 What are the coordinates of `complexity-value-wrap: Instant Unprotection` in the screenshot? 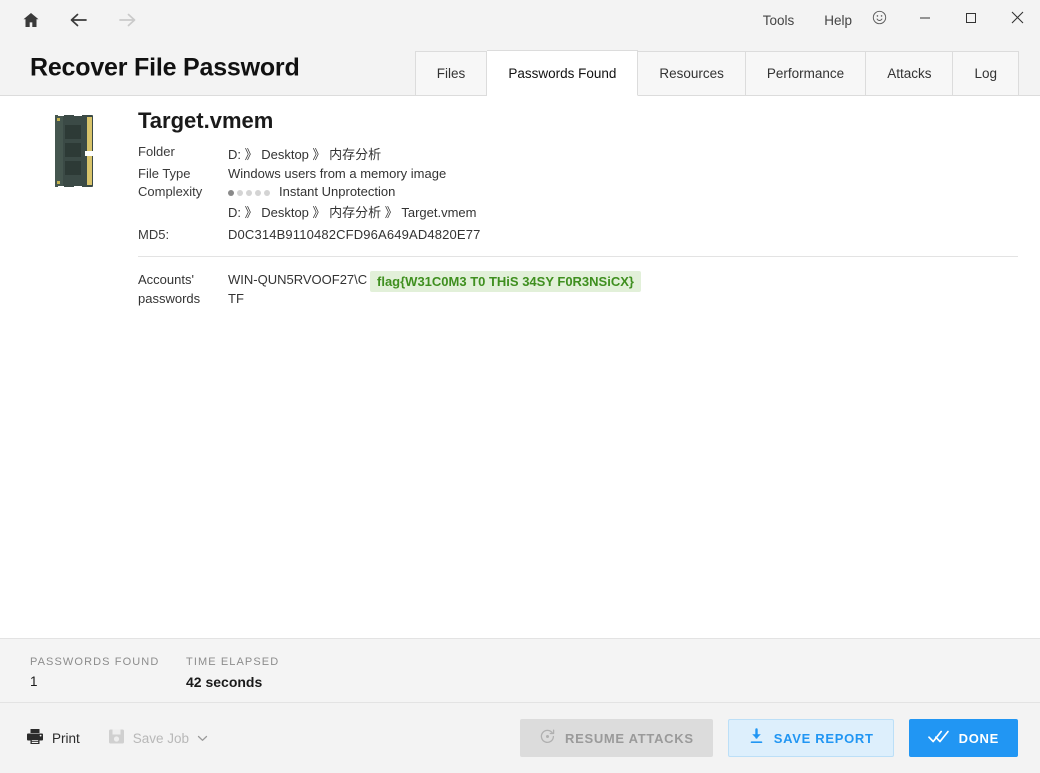 It's located at (311, 191).